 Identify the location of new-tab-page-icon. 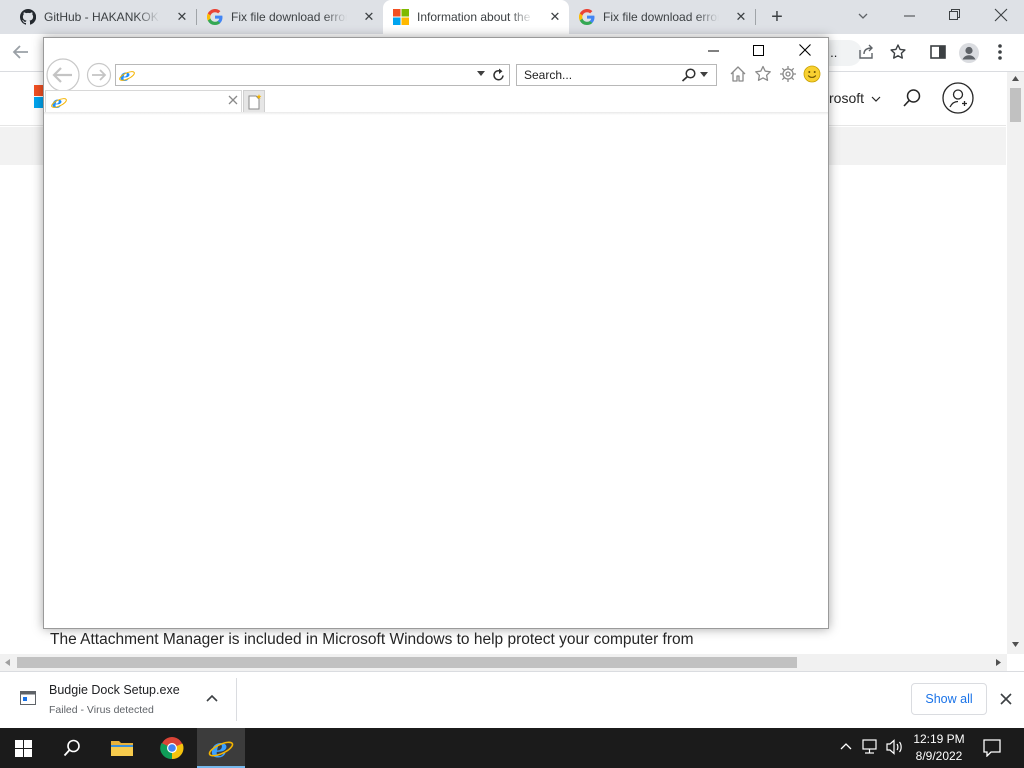
(255, 102).